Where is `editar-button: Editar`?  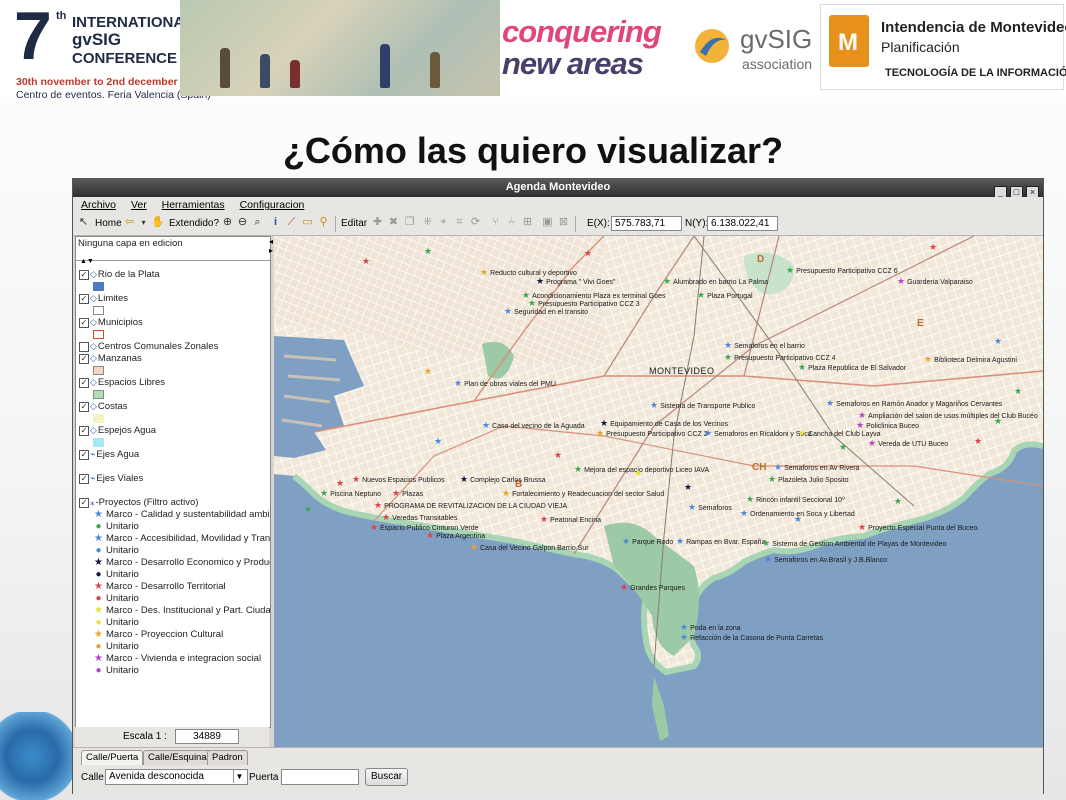
editar-button: Editar is located at coordinates (354, 223).